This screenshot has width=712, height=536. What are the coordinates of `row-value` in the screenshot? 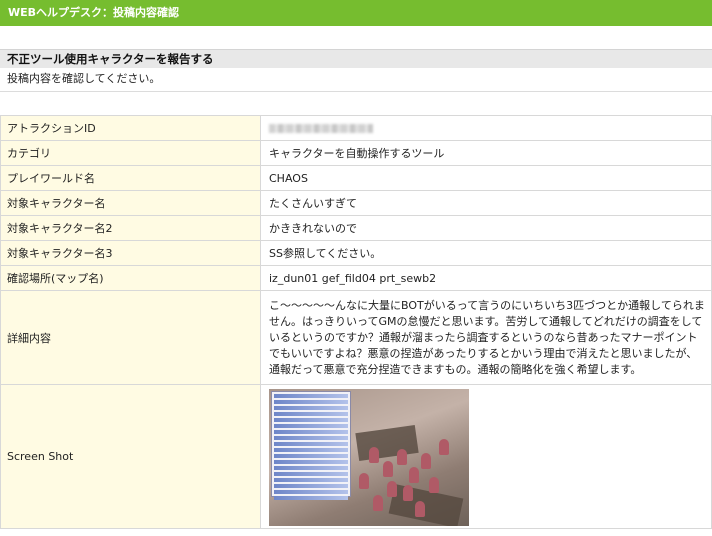 It's located at (486, 128).